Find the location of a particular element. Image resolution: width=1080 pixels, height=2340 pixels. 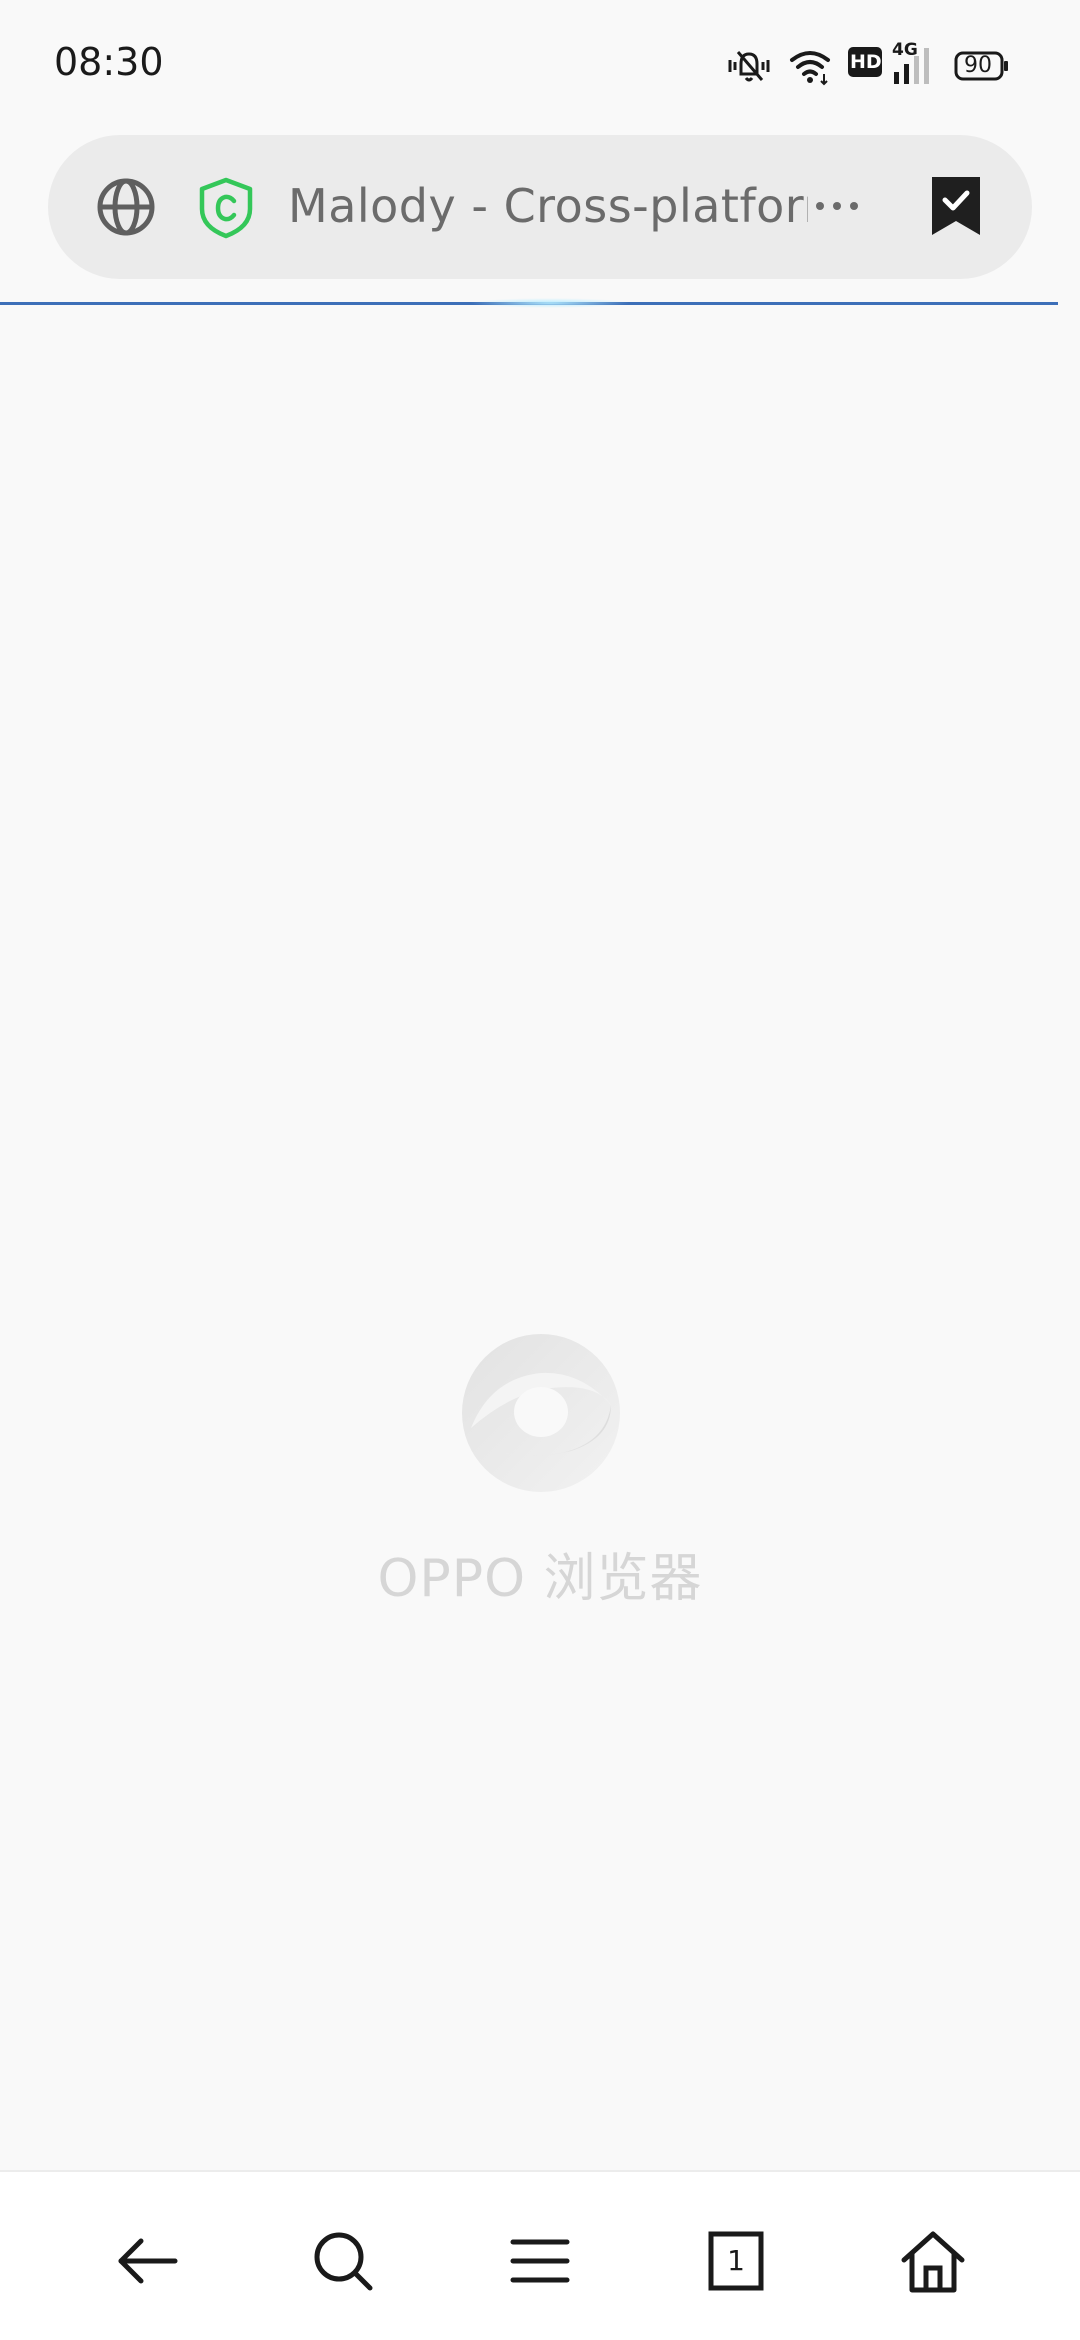

home-icon is located at coordinates (933, 2262).